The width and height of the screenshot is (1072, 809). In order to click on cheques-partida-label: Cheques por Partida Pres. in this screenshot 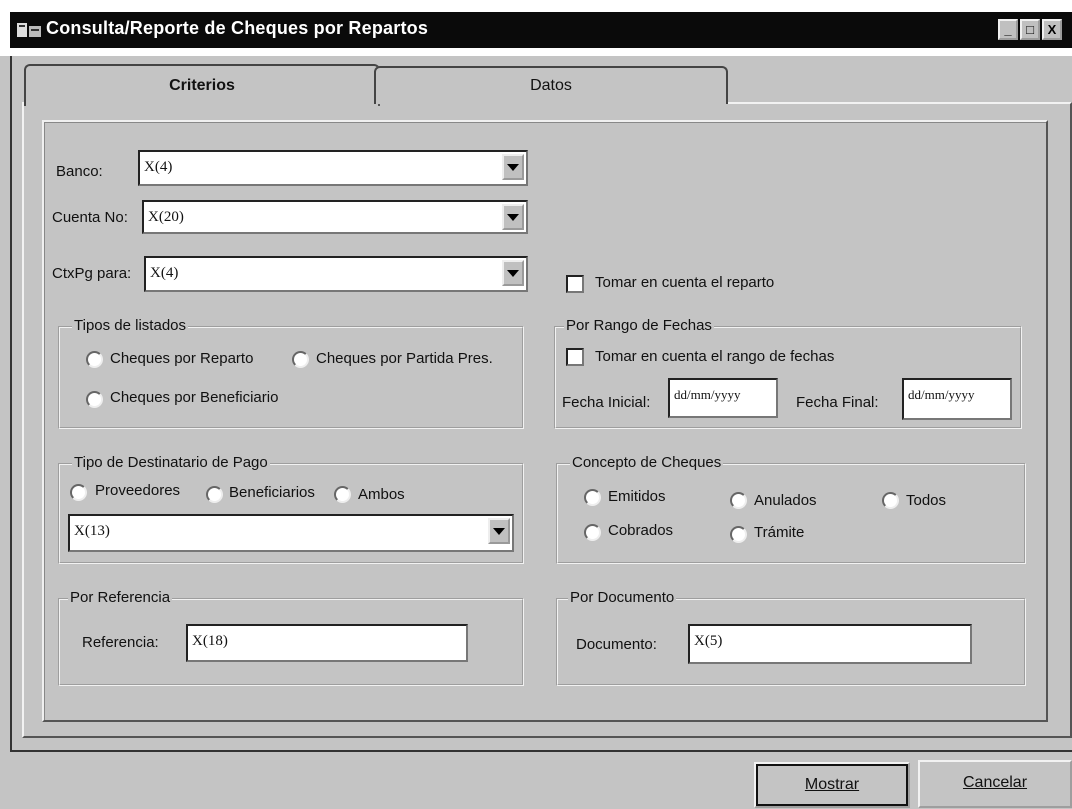, I will do `click(404, 358)`.